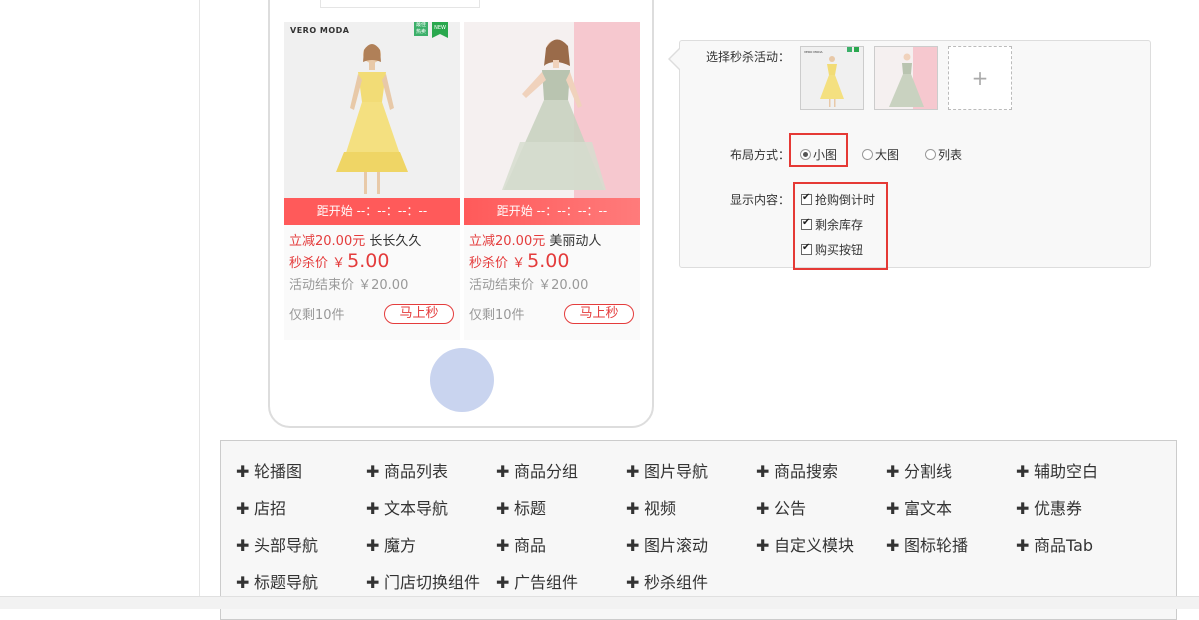 The width and height of the screenshot is (1199, 620). I want to click on home-button, so click(462, 380).